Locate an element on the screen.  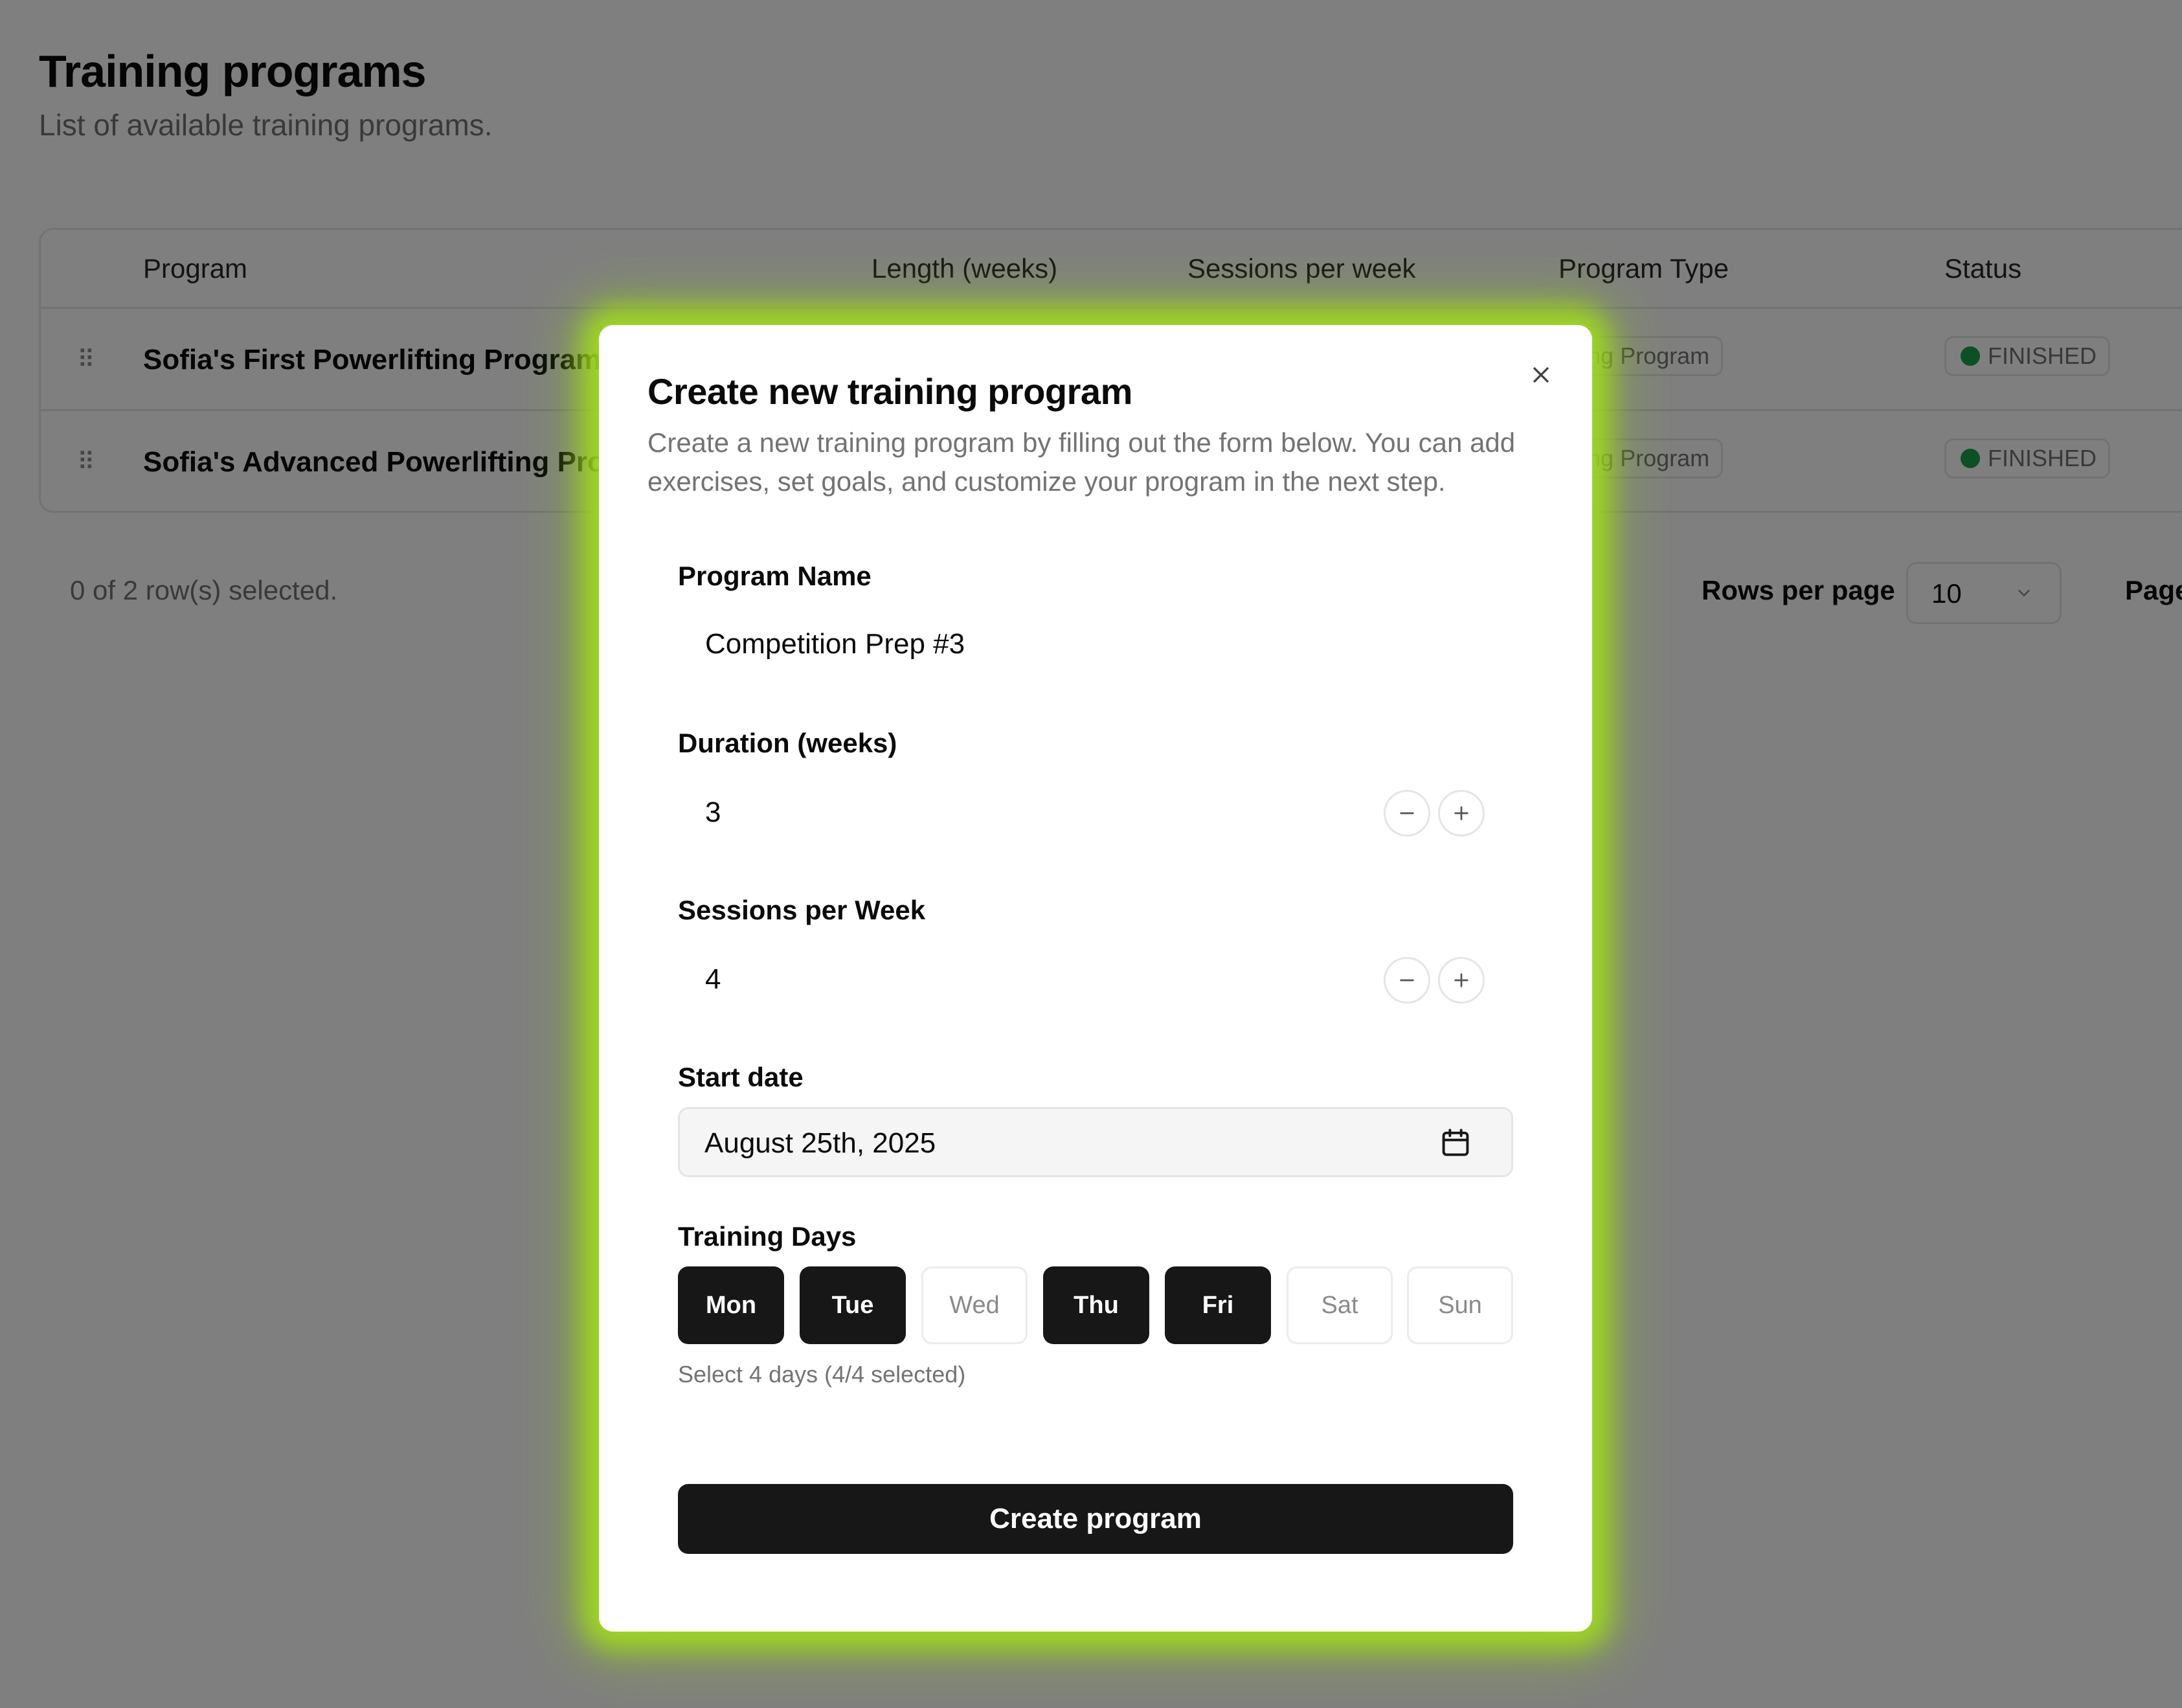
training-days-selector: Mon Tue Wed Thu Fri Sat Sun is located at coordinates (1095, 1305).